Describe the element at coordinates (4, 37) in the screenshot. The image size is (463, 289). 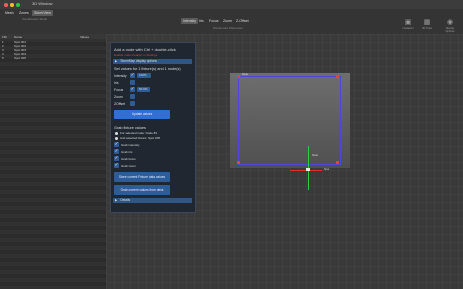
I see `column-fid: FID` at that location.